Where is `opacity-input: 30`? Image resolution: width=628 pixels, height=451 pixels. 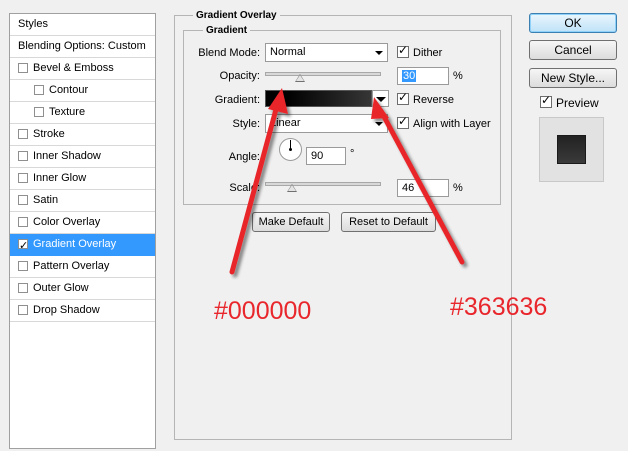
opacity-input: 30 is located at coordinates (423, 76).